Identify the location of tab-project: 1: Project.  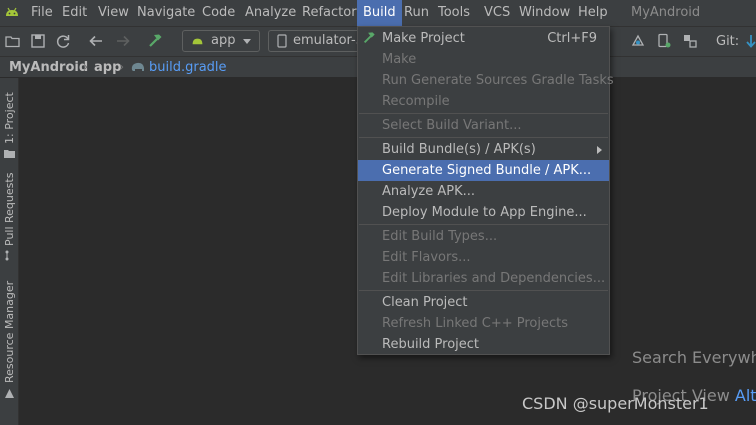
(9, 126).